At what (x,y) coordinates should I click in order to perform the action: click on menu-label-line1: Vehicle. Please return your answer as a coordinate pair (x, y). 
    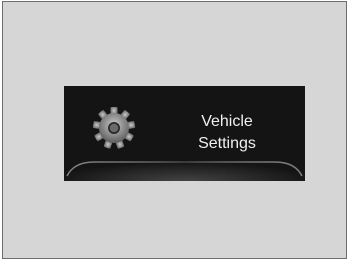
    Looking at the image, I should click on (227, 121).